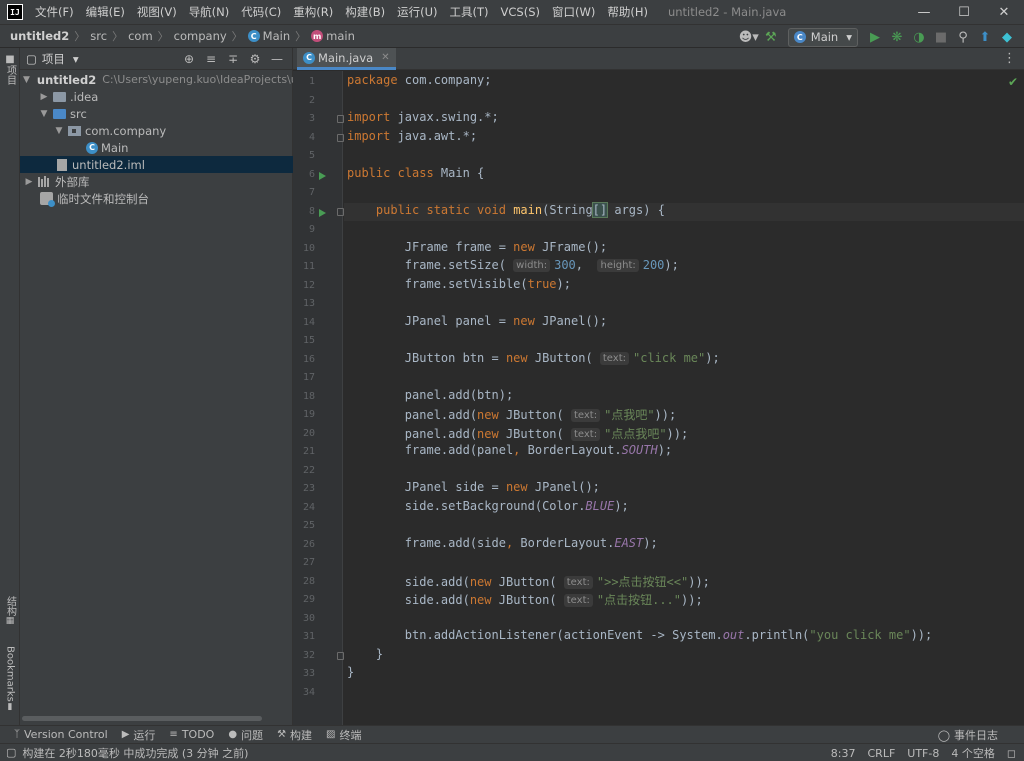  I want to click on search-icon: ⚲, so click(963, 37).